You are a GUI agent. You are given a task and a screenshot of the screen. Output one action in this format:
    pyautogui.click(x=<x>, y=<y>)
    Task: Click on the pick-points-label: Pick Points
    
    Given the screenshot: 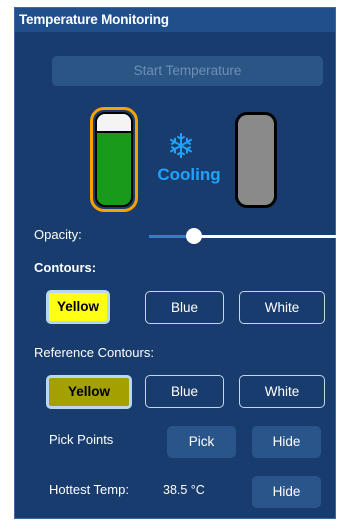 What is the action you would take?
    pyautogui.click(x=81, y=439)
    